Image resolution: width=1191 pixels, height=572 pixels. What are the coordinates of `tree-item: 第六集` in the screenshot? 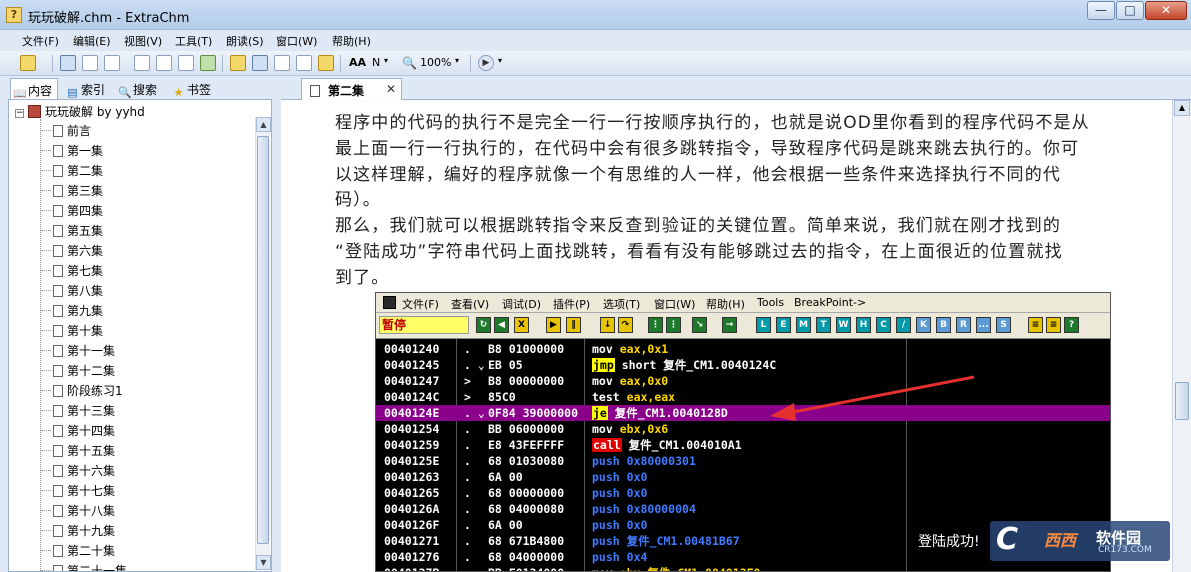 It's located at (72, 251).